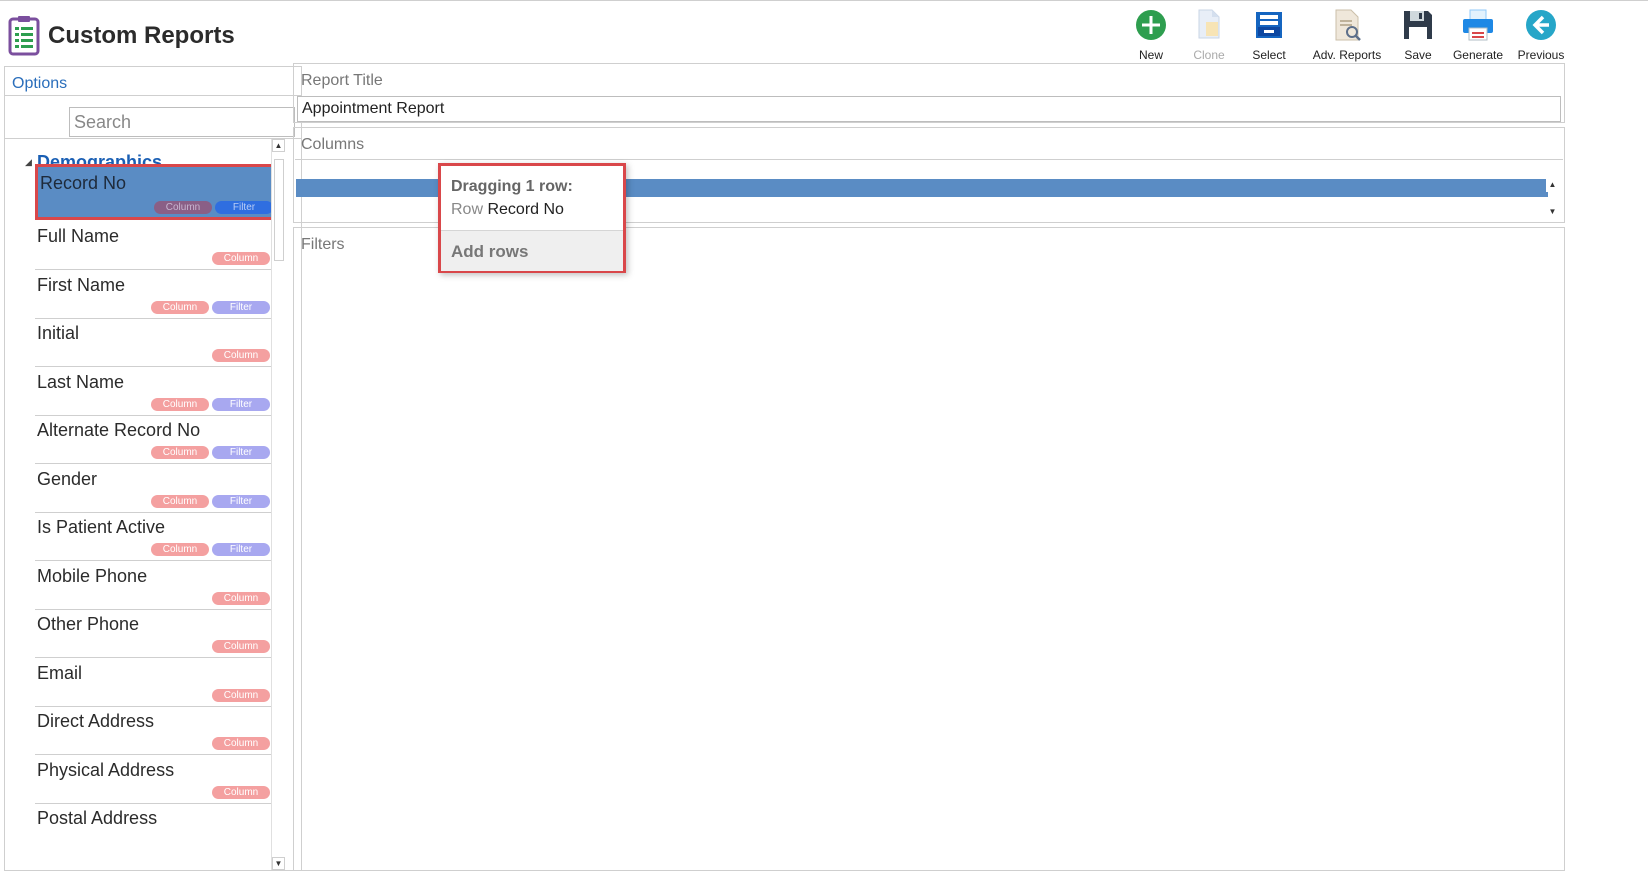 The image size is (1648, 873). Describe the element at coordinates (160, 585) in the screenshot. I see `field-item-mobile-phone: Mobile Phone Column` at that location.